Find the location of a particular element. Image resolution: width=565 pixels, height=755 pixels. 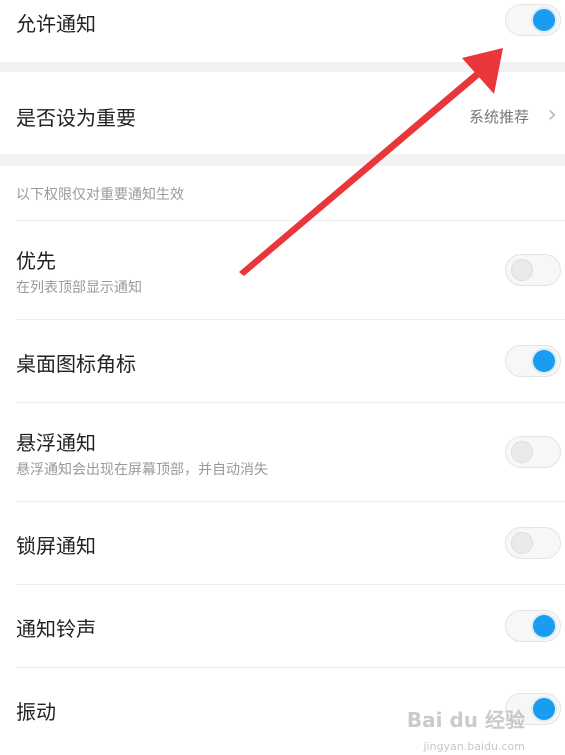

vibrate-label: 振动 is located at coordinates (36, 712).